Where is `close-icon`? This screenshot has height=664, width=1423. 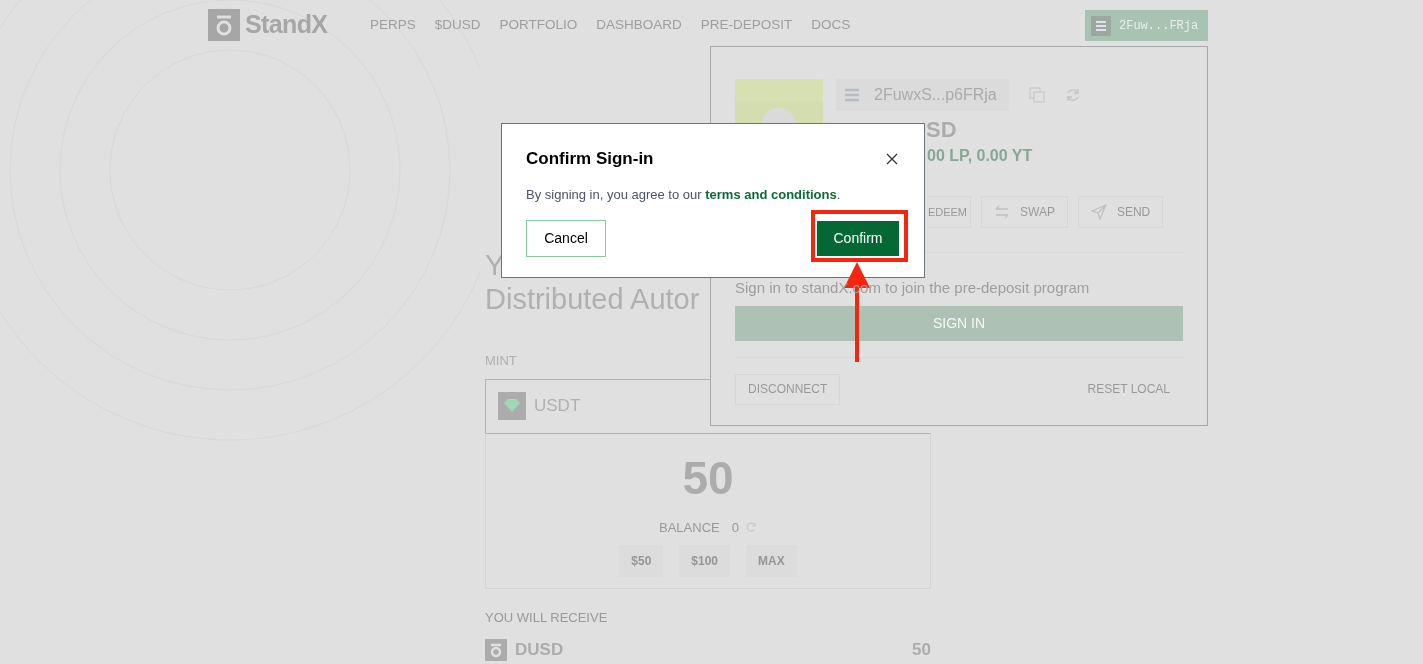 close-icon is located at coordinates (892, 158).